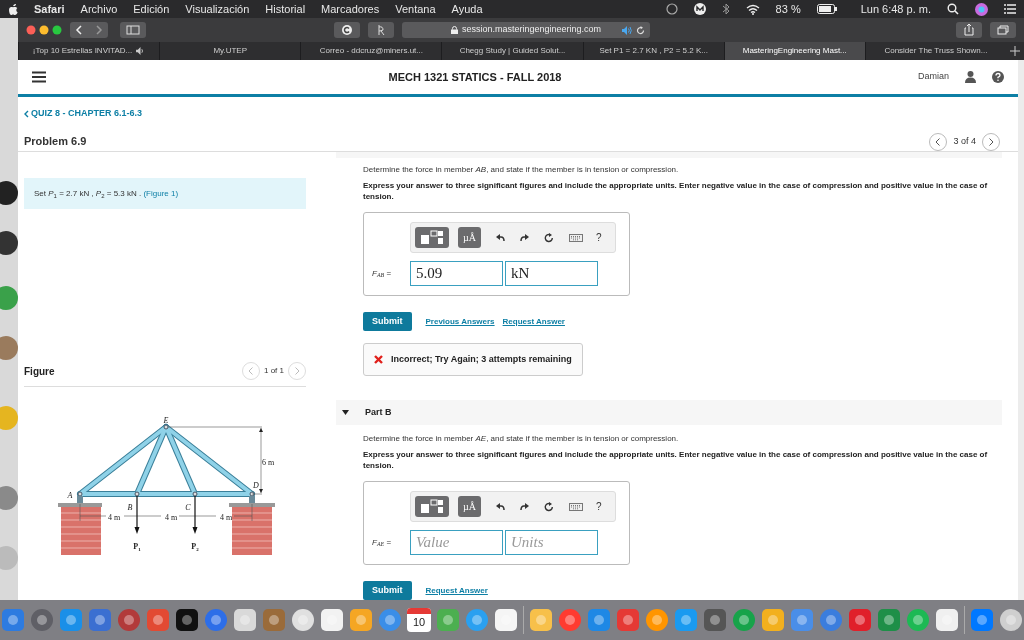 This screenshot has height=640, width=1024. Describe the element at coordinates (268, 462) in the screenshot. I see `figure-label: 6 m` at that location.